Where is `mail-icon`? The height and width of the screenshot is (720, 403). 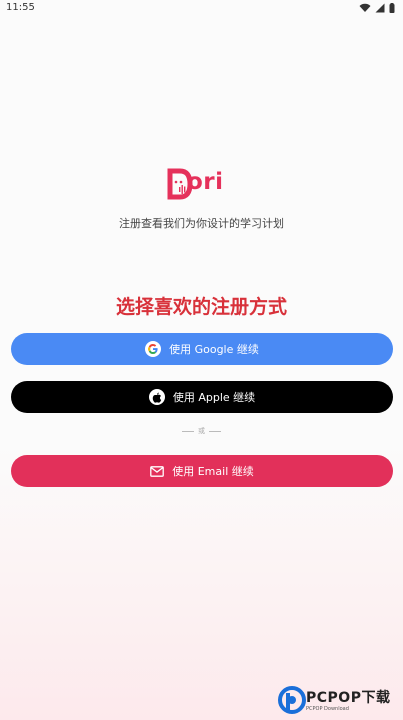
mail-icon is located at coordinates (157, 471).